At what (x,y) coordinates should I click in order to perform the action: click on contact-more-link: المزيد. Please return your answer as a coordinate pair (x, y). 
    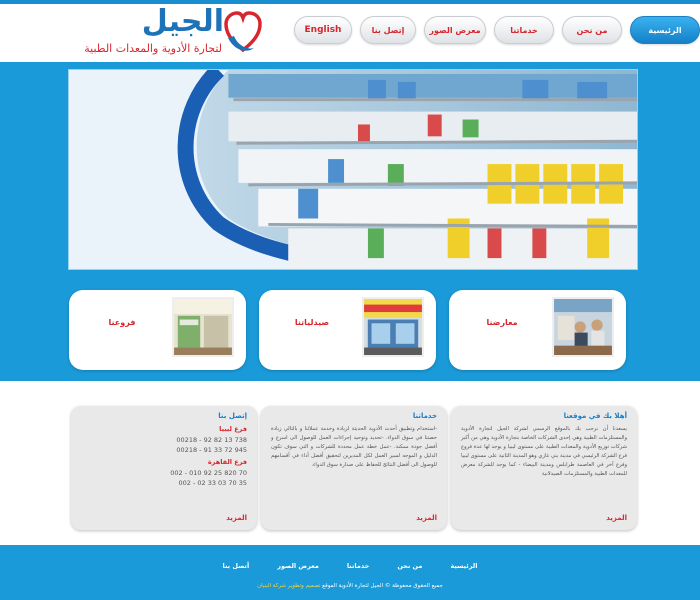
    Looking at the image, I should click on (236, 518).